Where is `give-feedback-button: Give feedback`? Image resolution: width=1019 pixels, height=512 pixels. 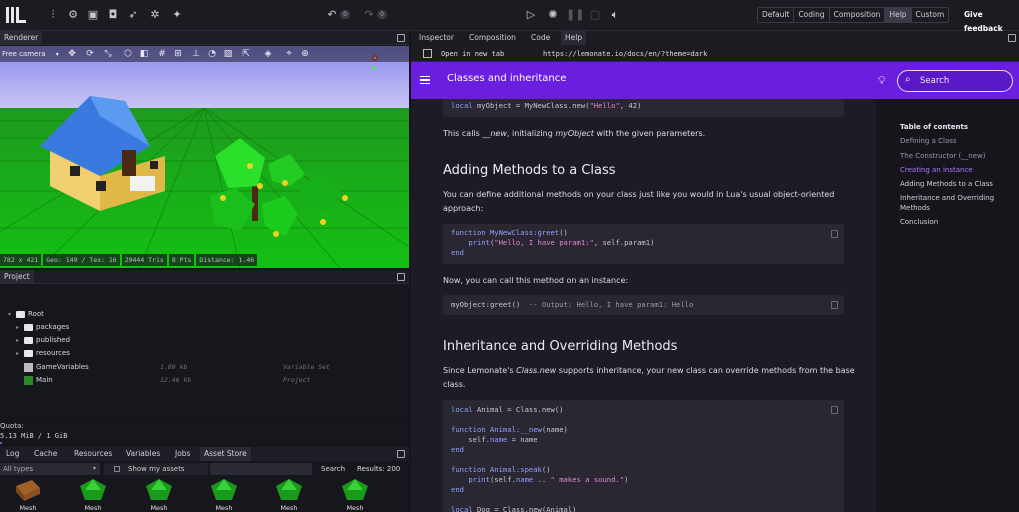 give-feedback-button: Give feedback is located at coordinates (989, 20).